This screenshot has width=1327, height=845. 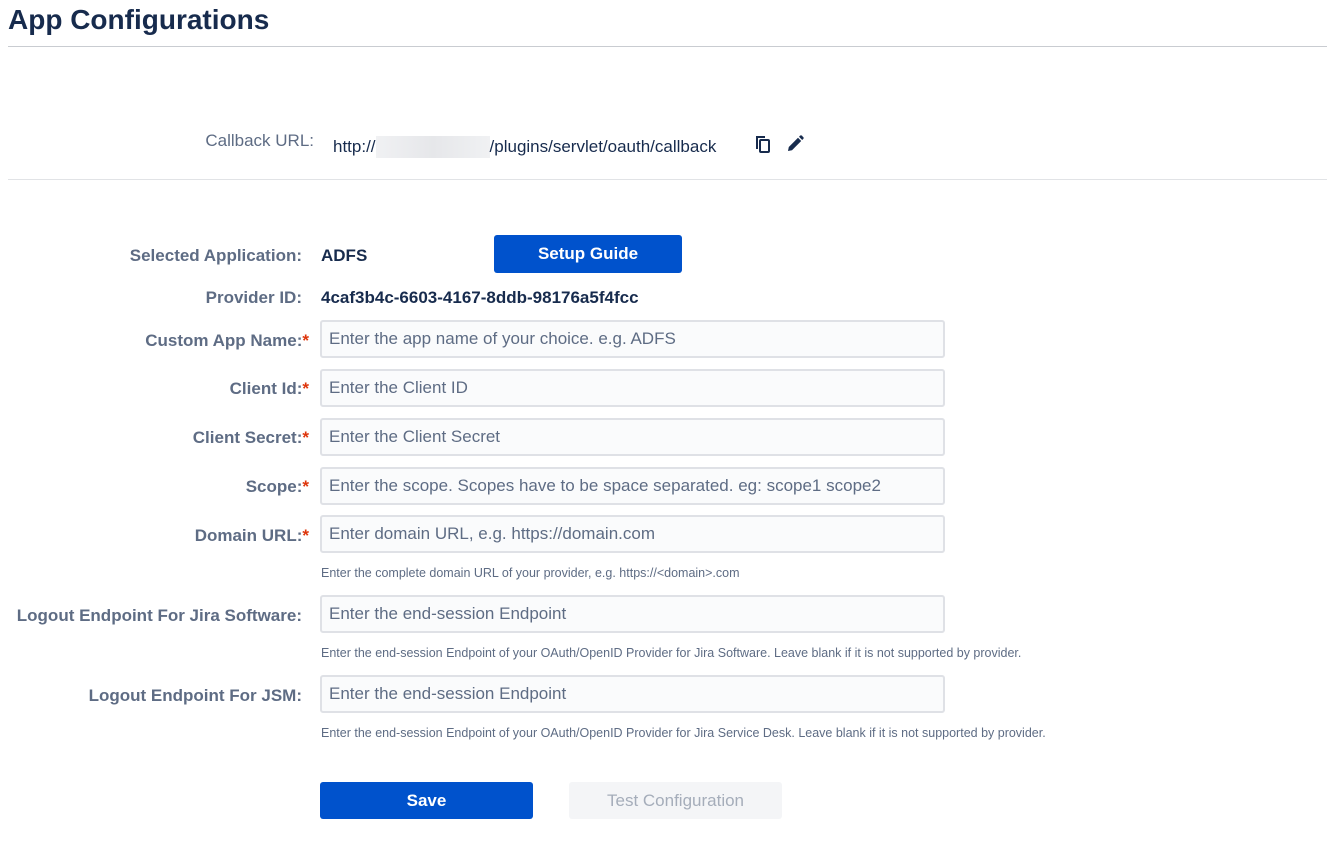 What do you see at coordinates (603, 146) in the screenshot?
I see `callback-url-suffix: /plugins/servlet/oauth/callback` at bounding box center [603, 146].